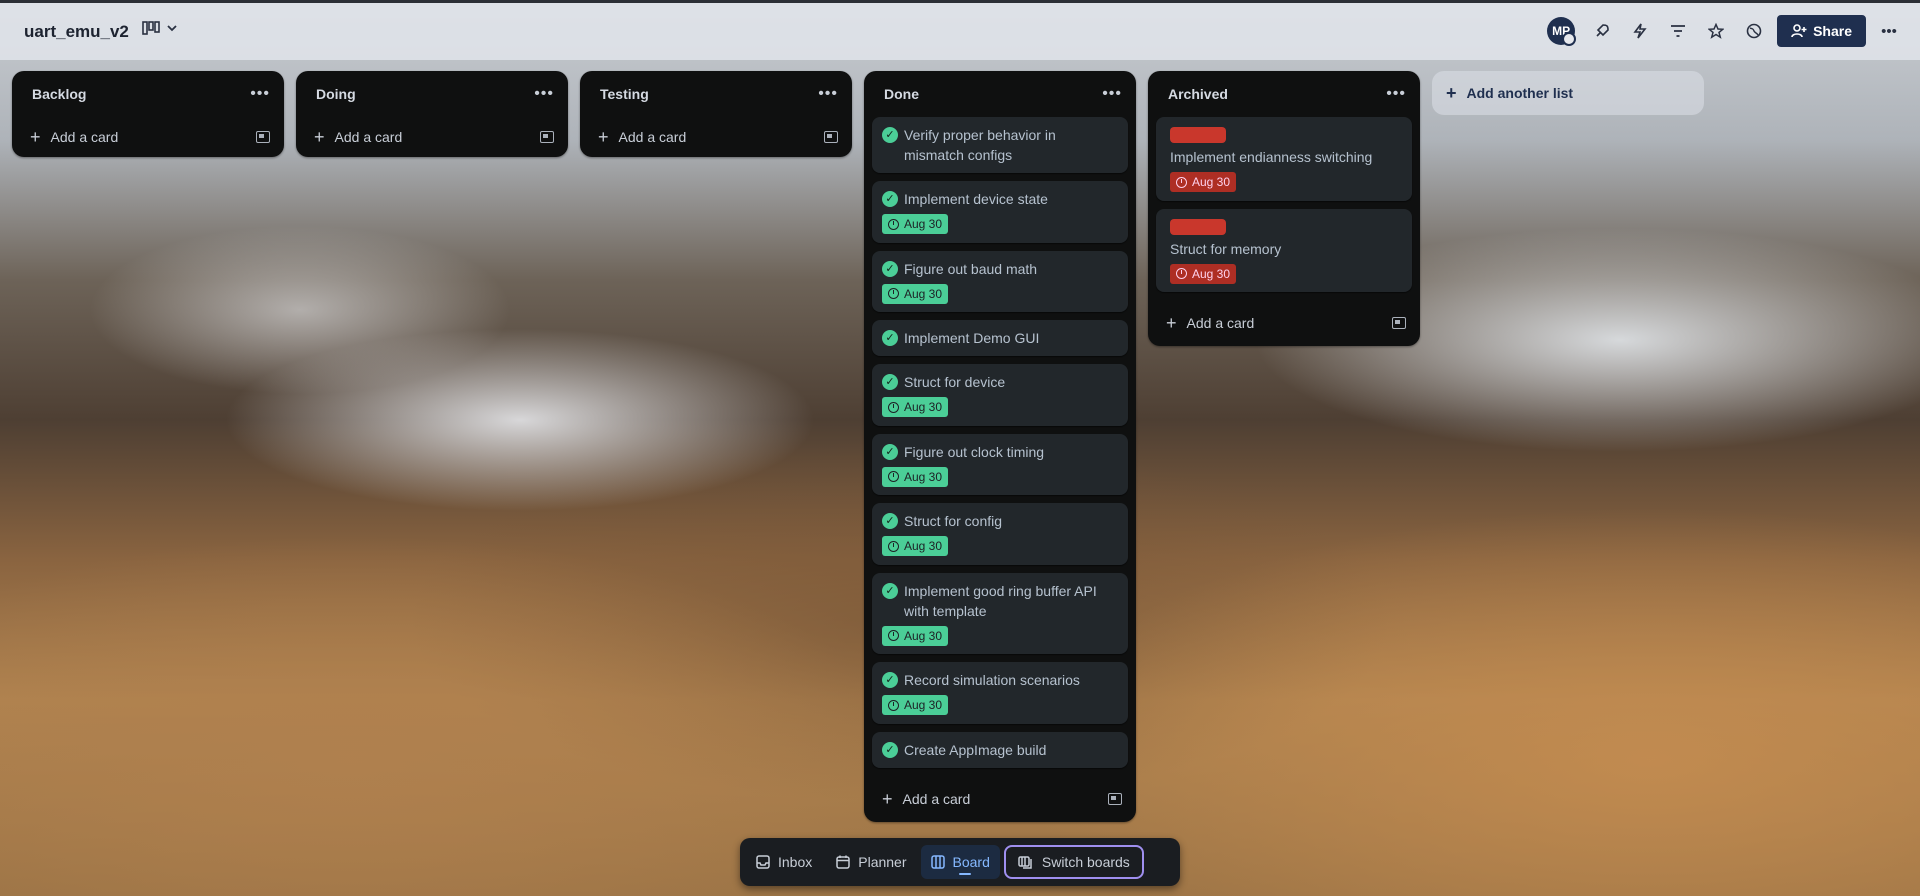  I want to click on automation-button, so click(1640, 31).